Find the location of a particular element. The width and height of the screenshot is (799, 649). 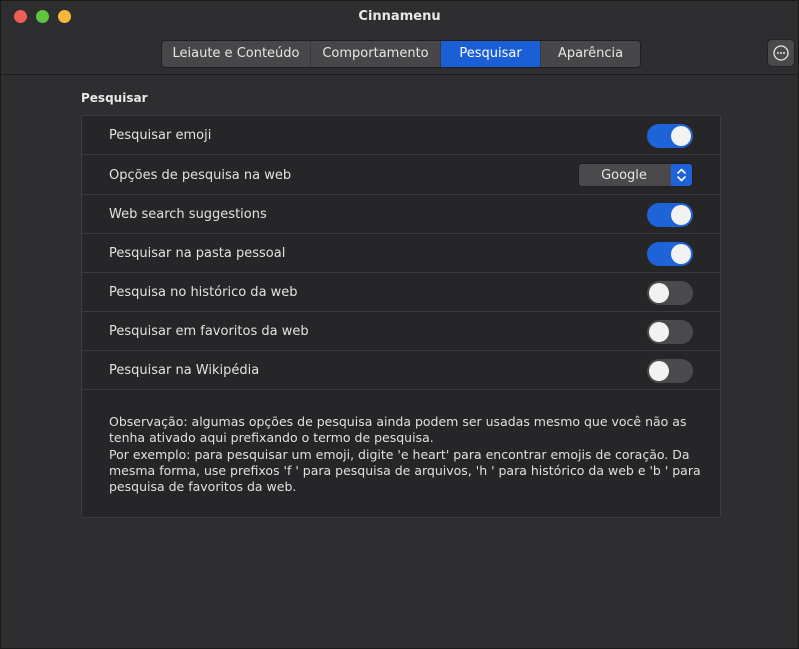

search-wikipedia-toggle is located at coordinates (670, 371).